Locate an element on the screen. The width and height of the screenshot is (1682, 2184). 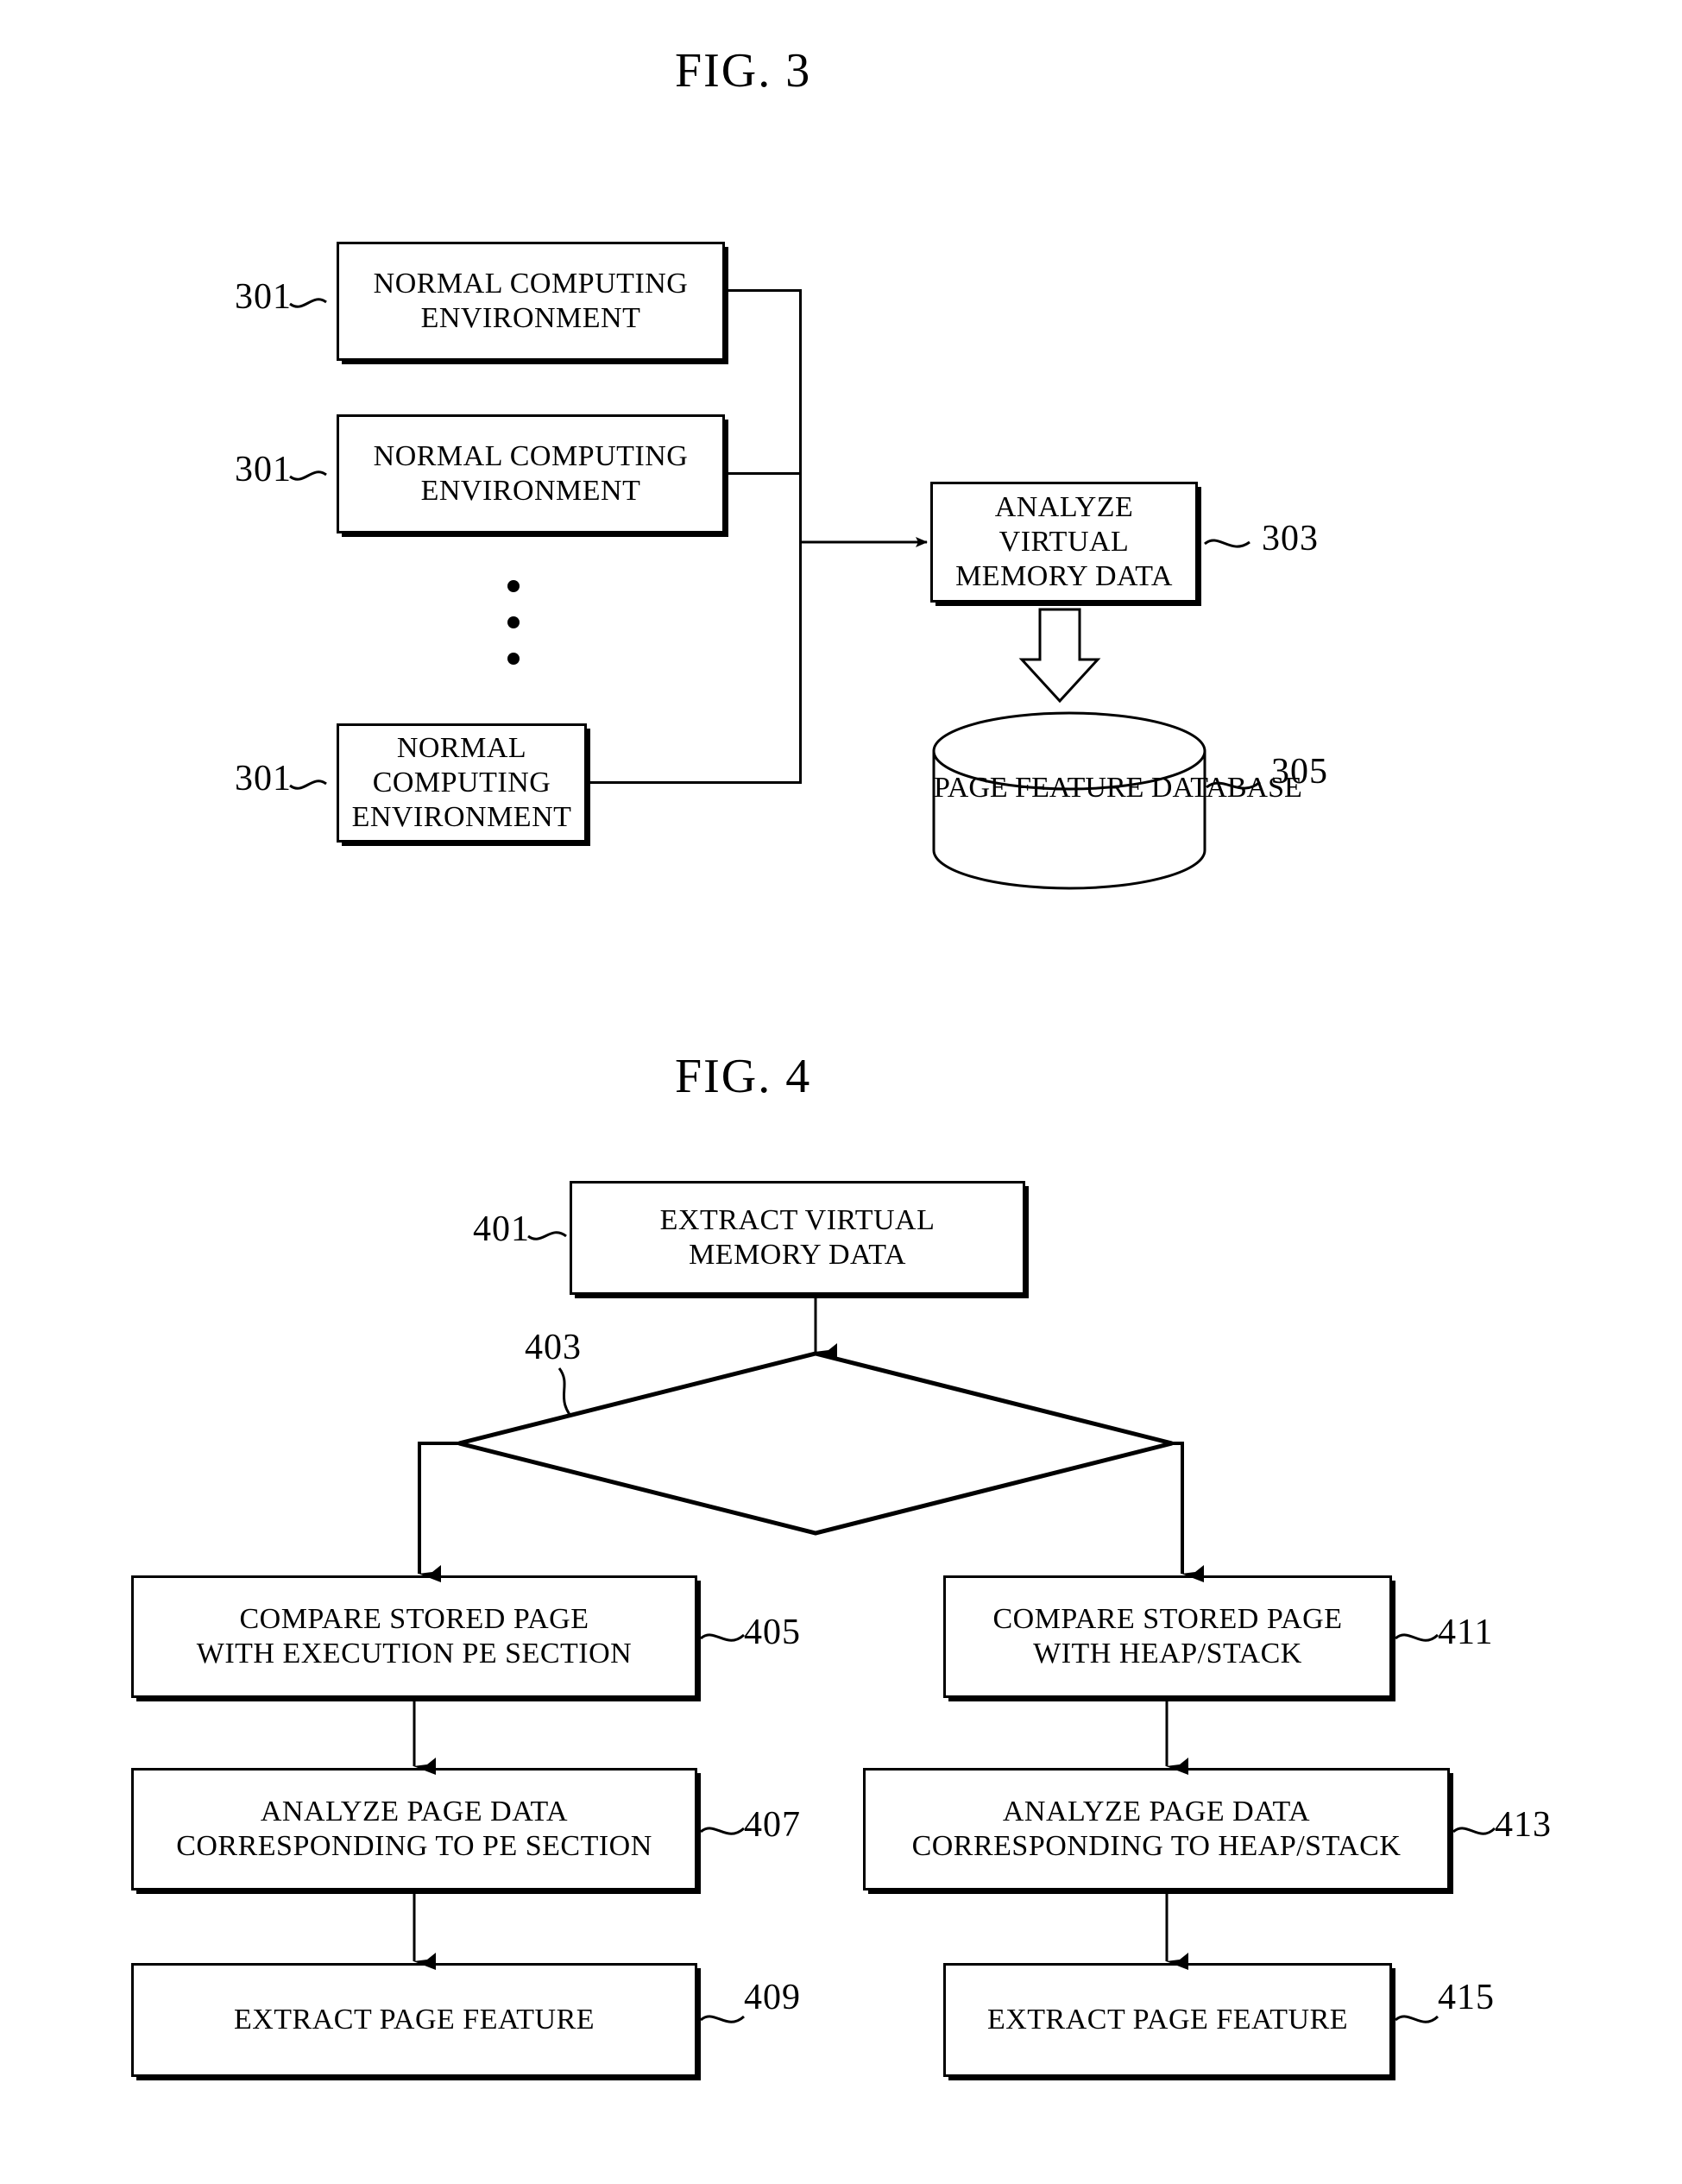
fig3-leader-301-c is located at coordinates (308, 785).